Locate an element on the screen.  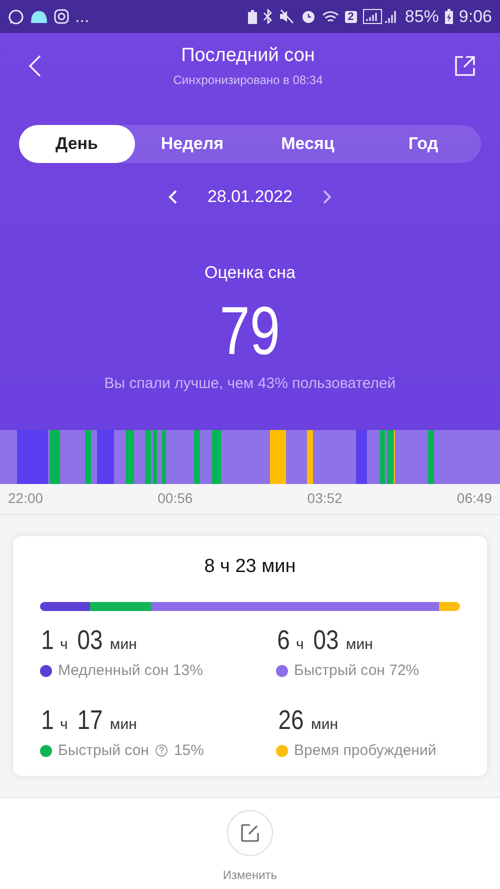
edit-icon is located at coordinates (250, 833).